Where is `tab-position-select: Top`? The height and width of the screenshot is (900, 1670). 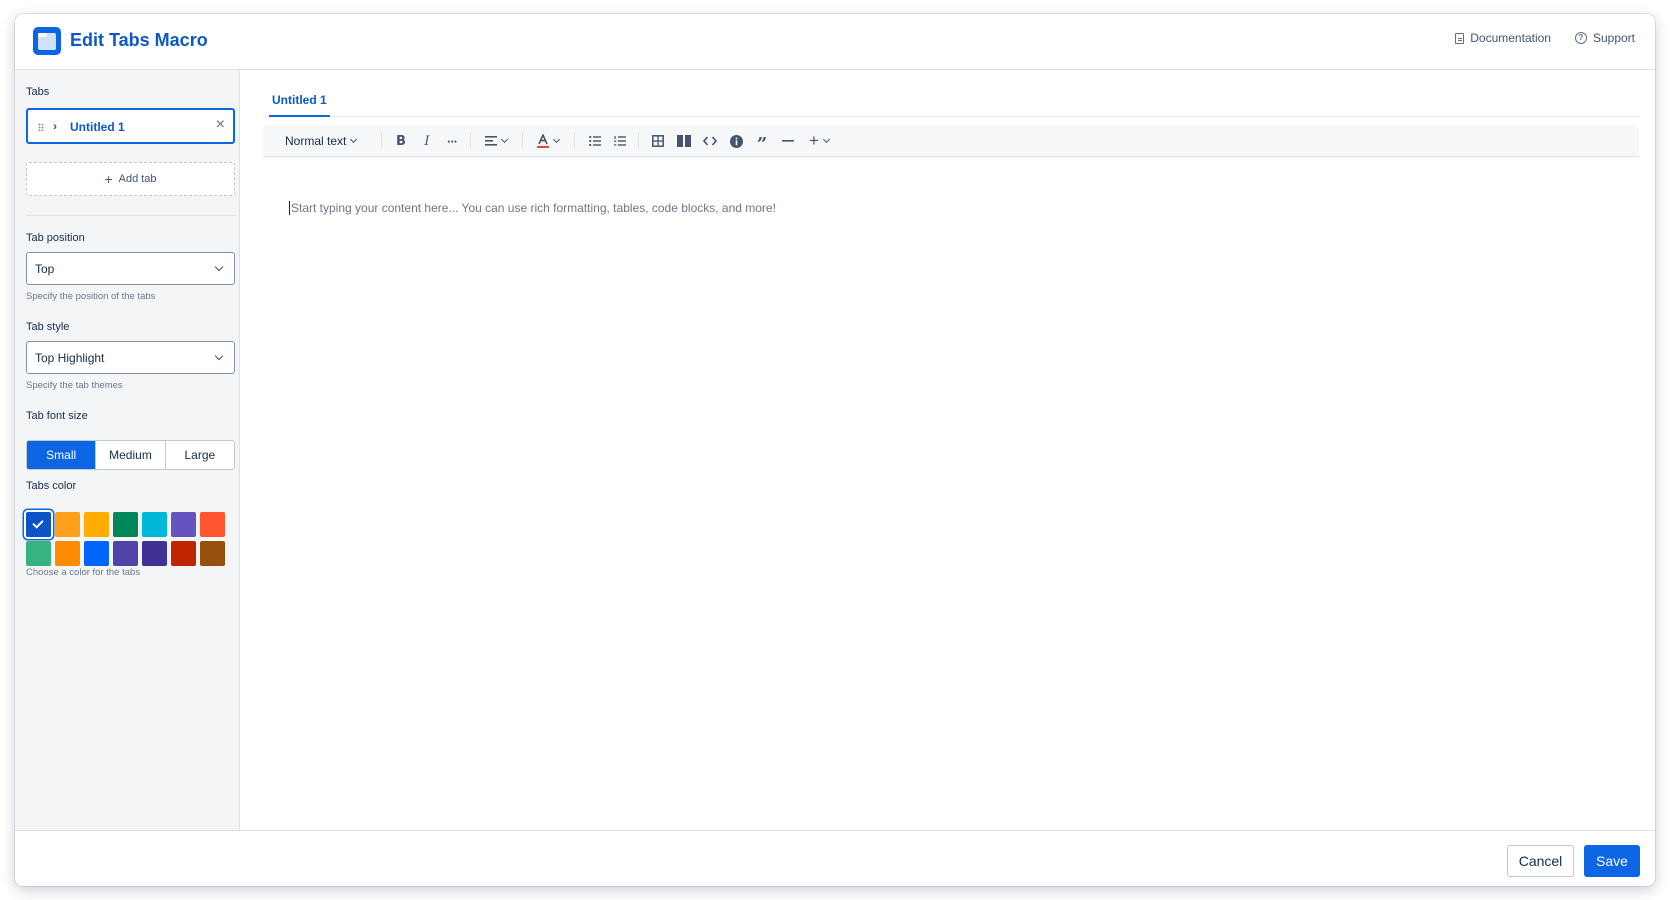 tab-position-select: Top is located at coordinates (130, 268).